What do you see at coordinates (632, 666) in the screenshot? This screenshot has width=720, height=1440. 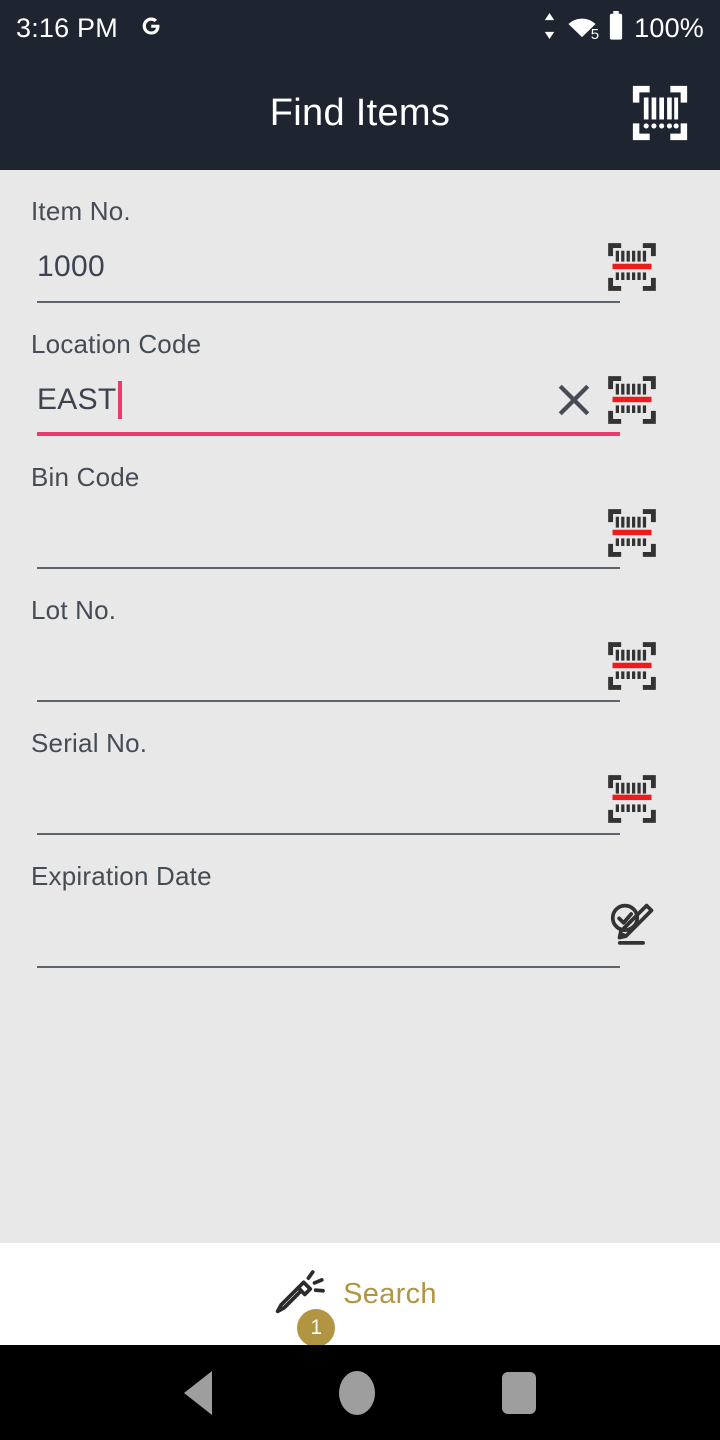 I see `lot-no-barcode-scan-icon` at bounding box center [632, 666].